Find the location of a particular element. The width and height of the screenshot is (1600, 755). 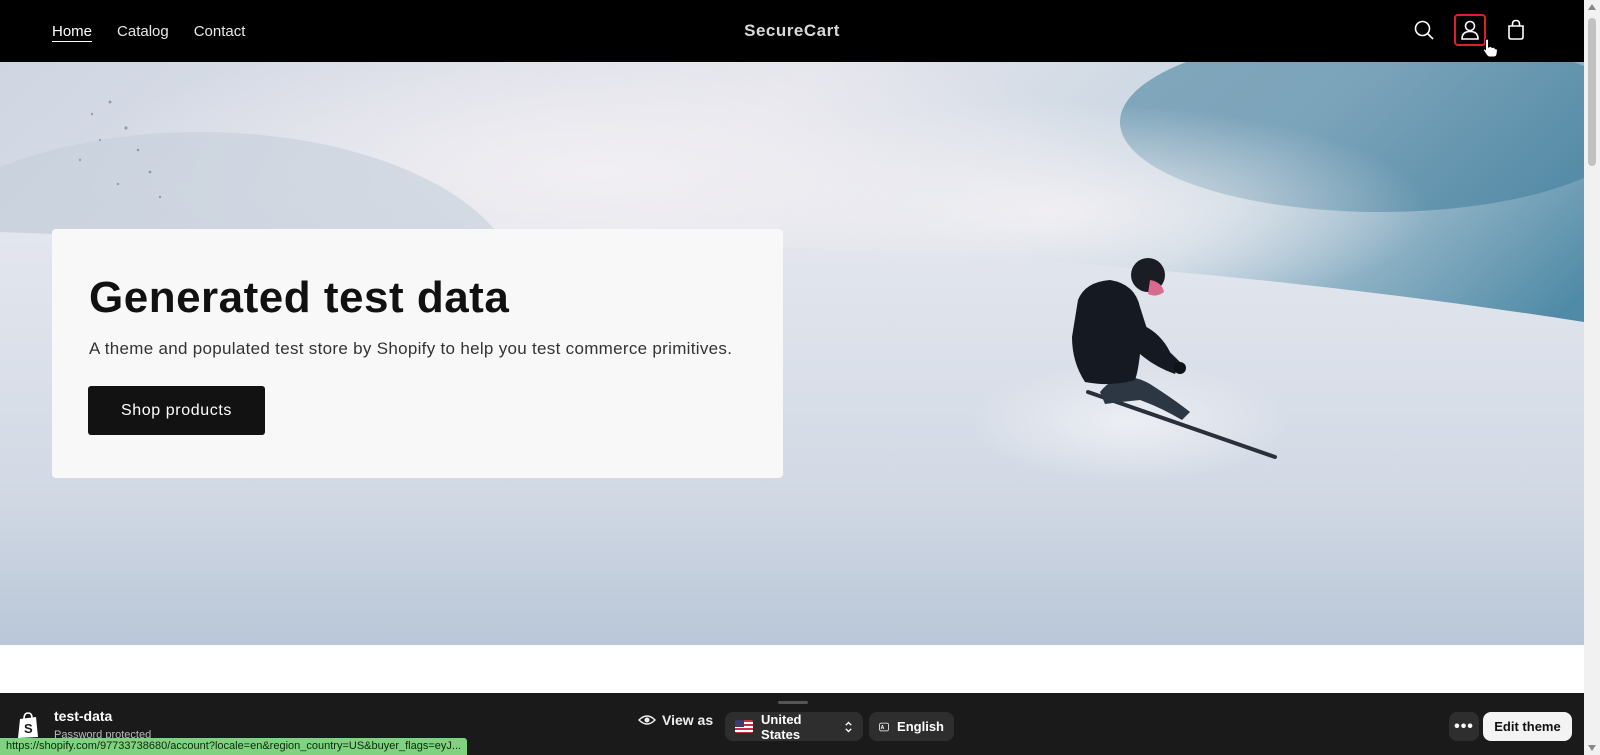

header-icons is located at coordinates (1470, 30).